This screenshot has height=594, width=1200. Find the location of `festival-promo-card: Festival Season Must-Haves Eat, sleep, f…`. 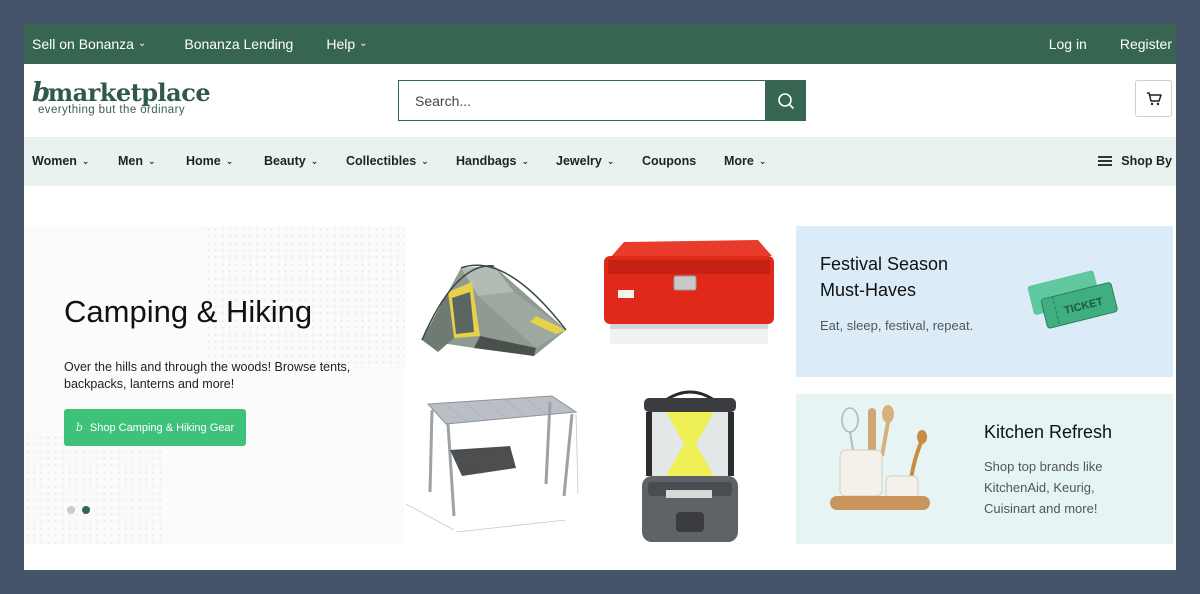

festival-promo-card: Festival Season Must-Haves Eat, sleep, f… is located at coordinates (984, 301).